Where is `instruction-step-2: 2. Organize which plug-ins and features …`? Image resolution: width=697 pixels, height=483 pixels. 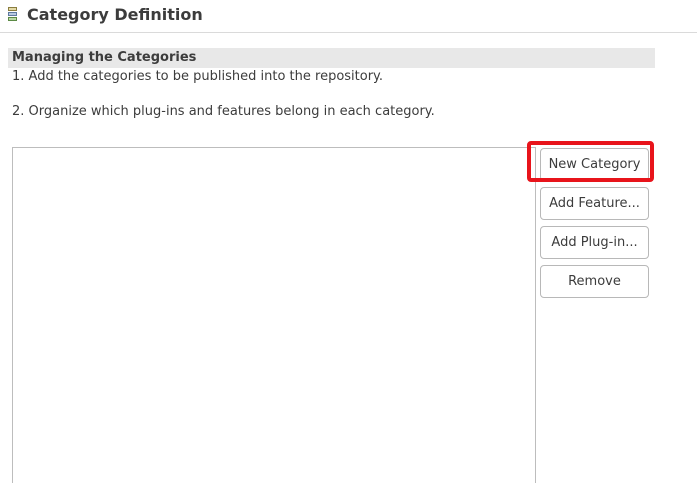 instruction-step-2: 2. Organize which plug-ins and features … is located at coordinates (223, 111).